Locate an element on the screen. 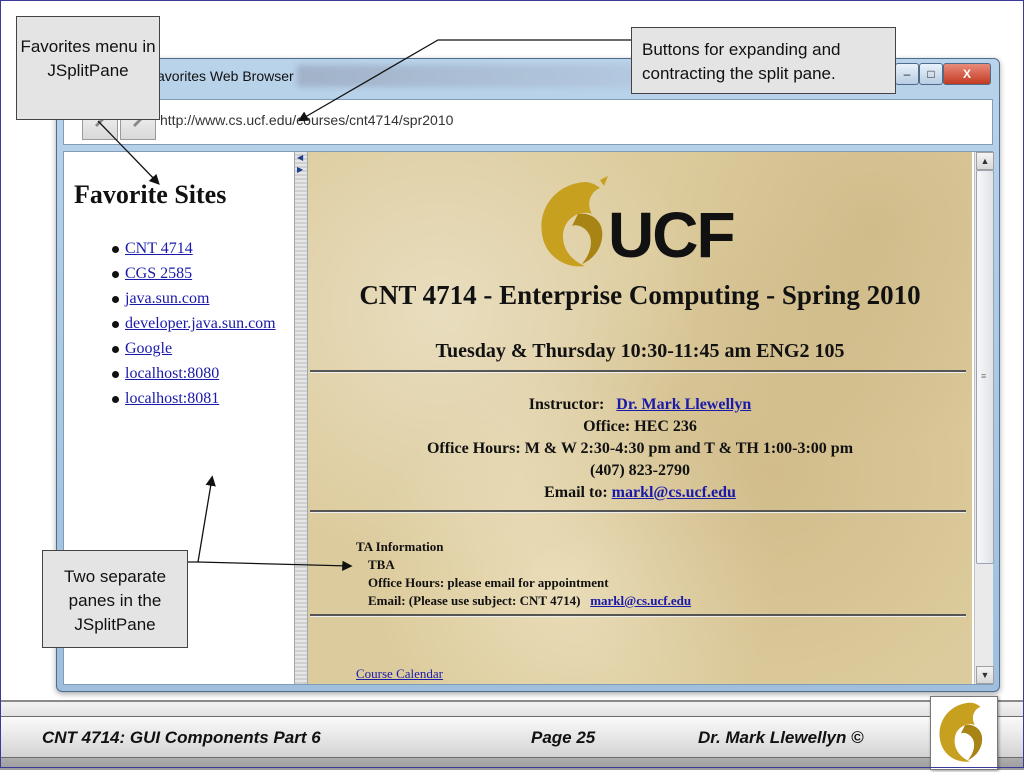 The height and width of the screenshot is (772, 1024). favorite-link-java-sun: java.sun.com is located at coordinates (167, 298).